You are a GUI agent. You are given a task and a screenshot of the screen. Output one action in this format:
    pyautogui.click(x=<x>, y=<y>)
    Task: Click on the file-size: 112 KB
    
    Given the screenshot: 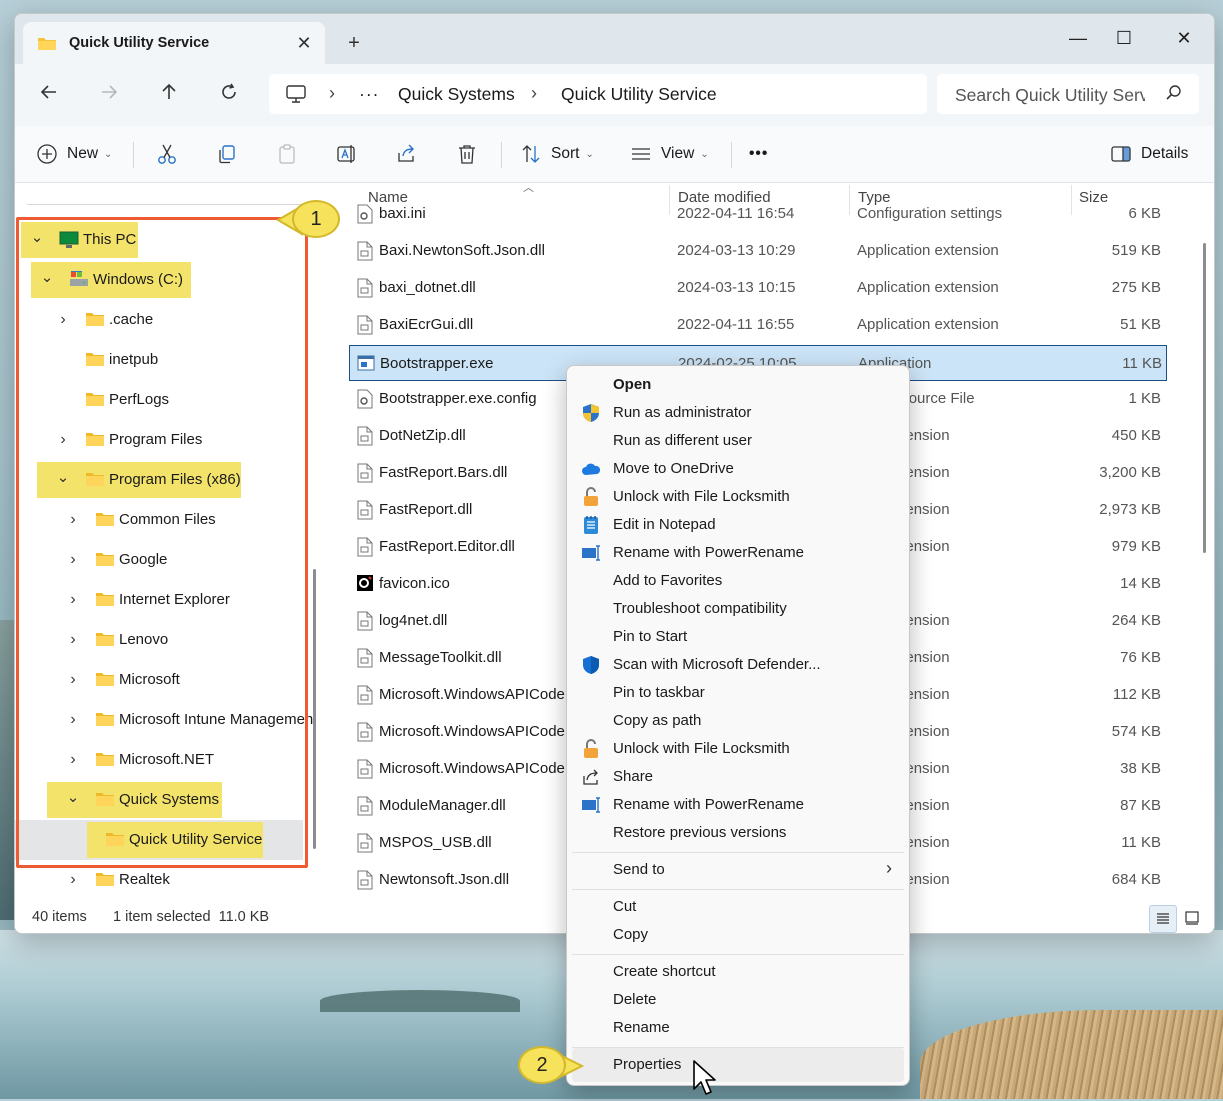 What is the action you would take?
    pyautogui.click(x=1136, y=694)
    